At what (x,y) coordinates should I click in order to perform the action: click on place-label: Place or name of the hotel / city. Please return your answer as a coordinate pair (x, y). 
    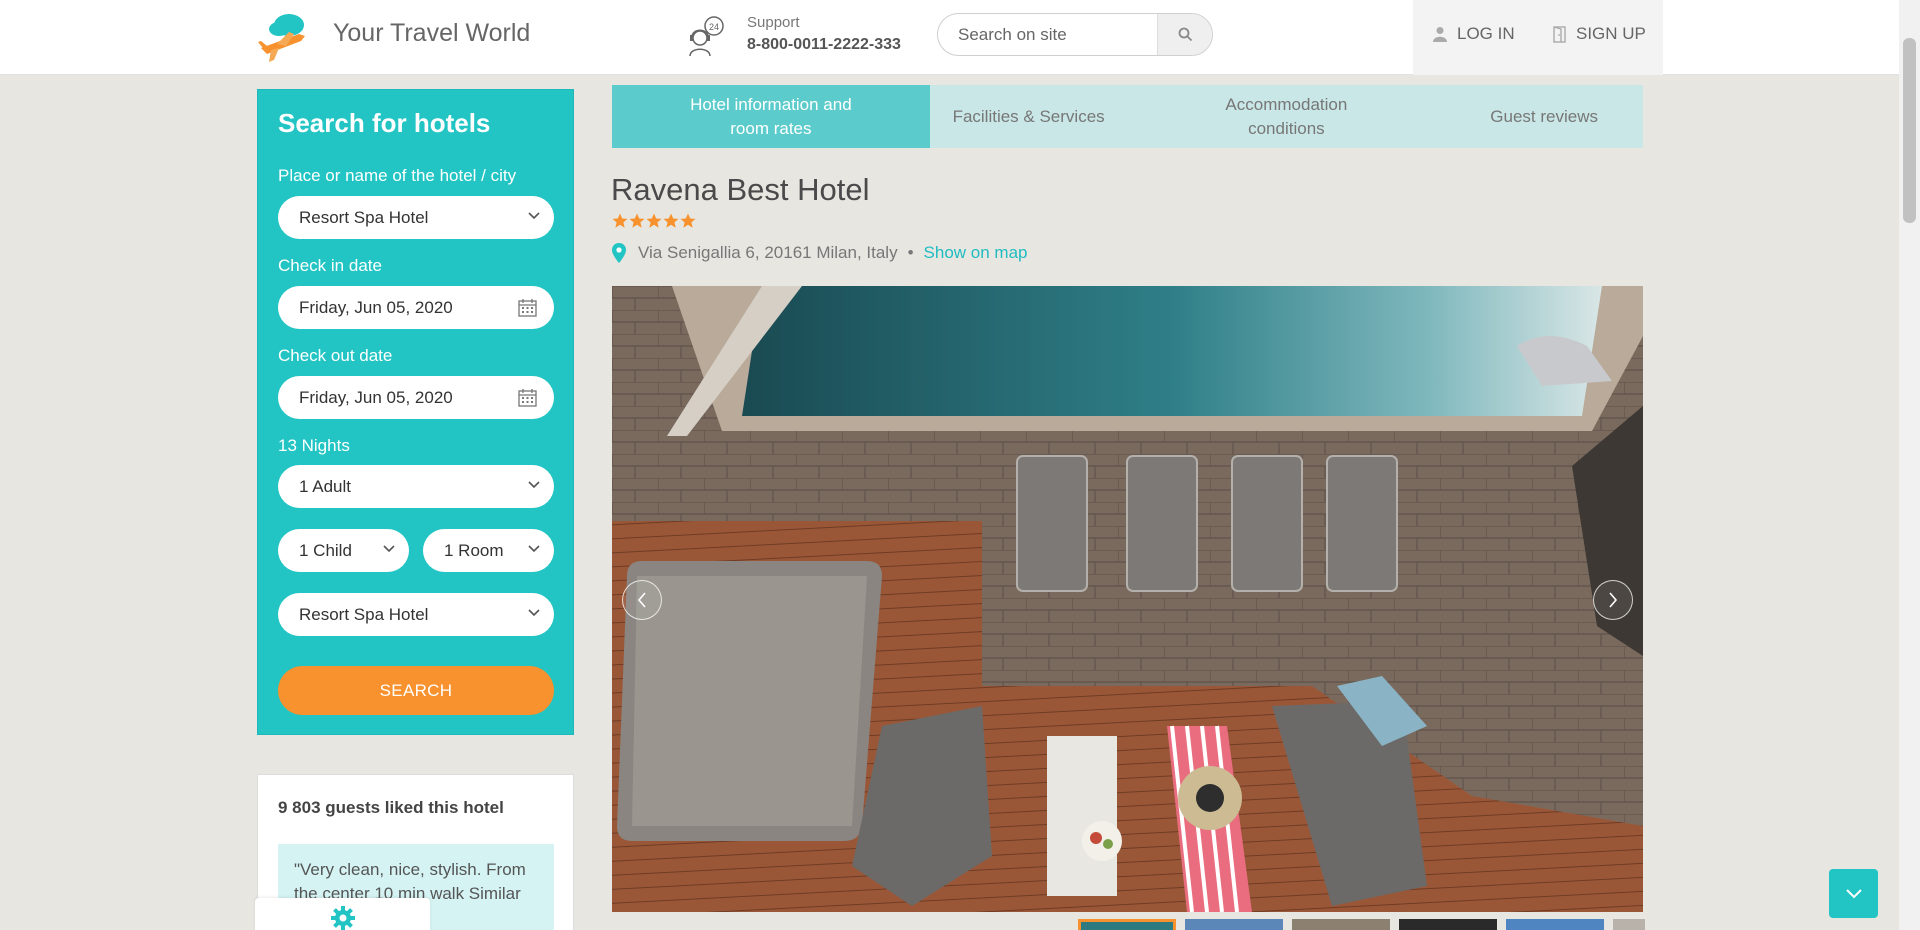
    Looking at the image, I should click on (397, 175).